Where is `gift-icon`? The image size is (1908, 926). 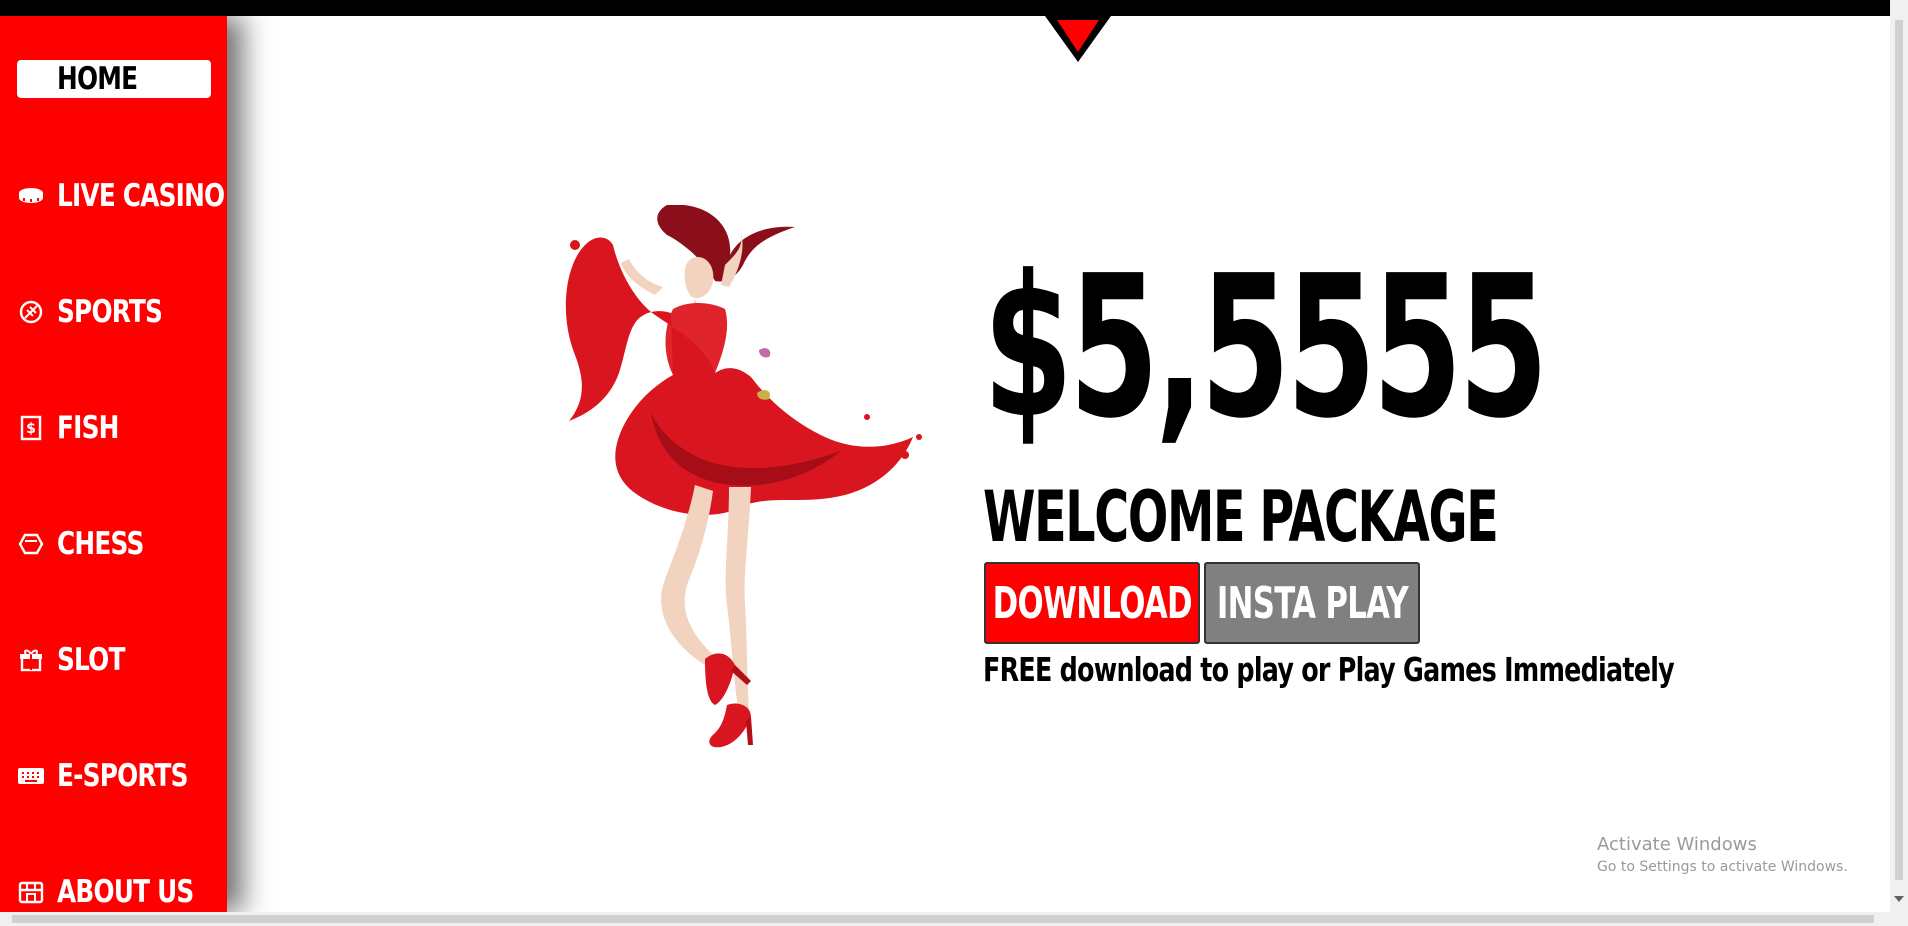
gift-icon is located at coordinates (31, 660).